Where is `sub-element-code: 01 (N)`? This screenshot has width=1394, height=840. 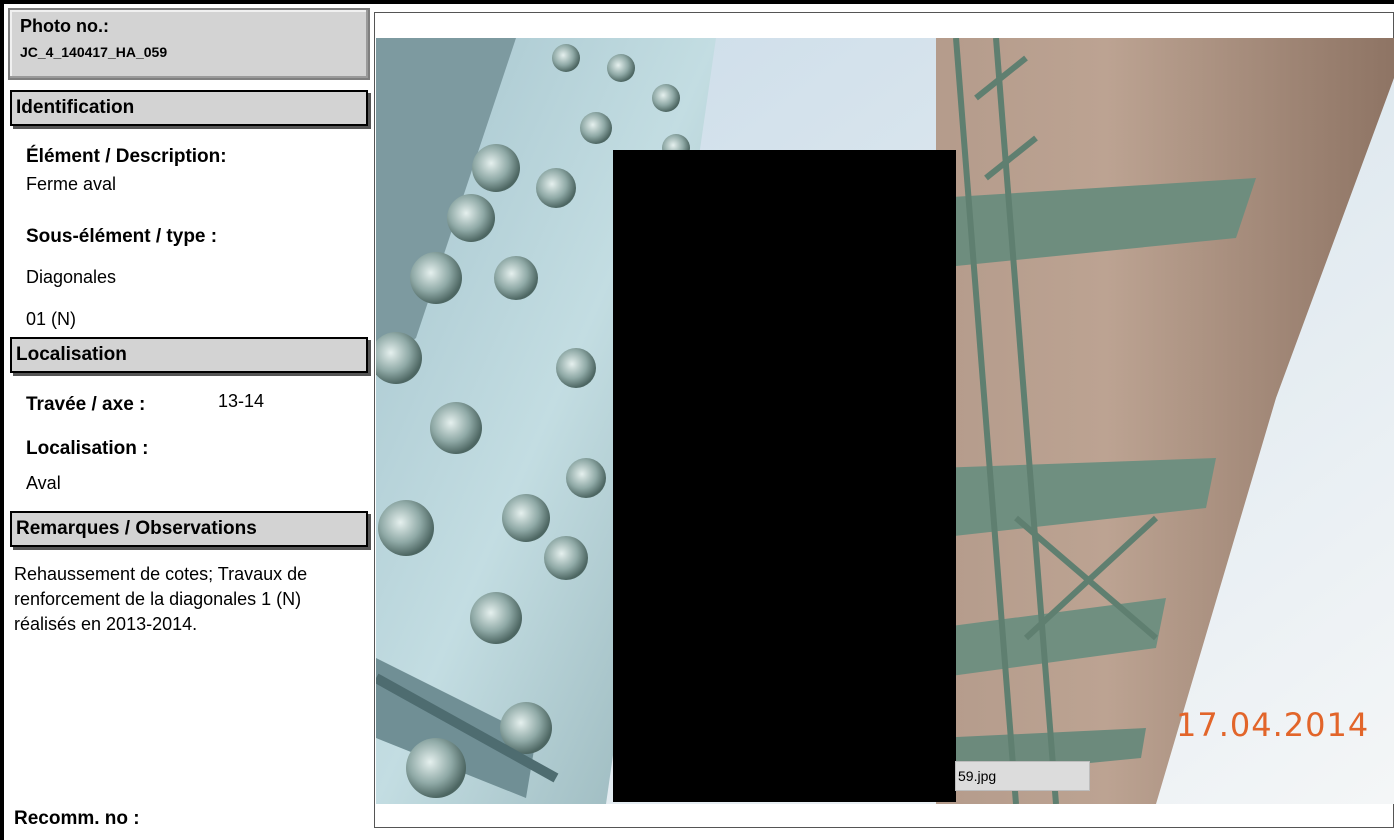 sub-element-code: 01 (N) is located at coordinates (51, 319).